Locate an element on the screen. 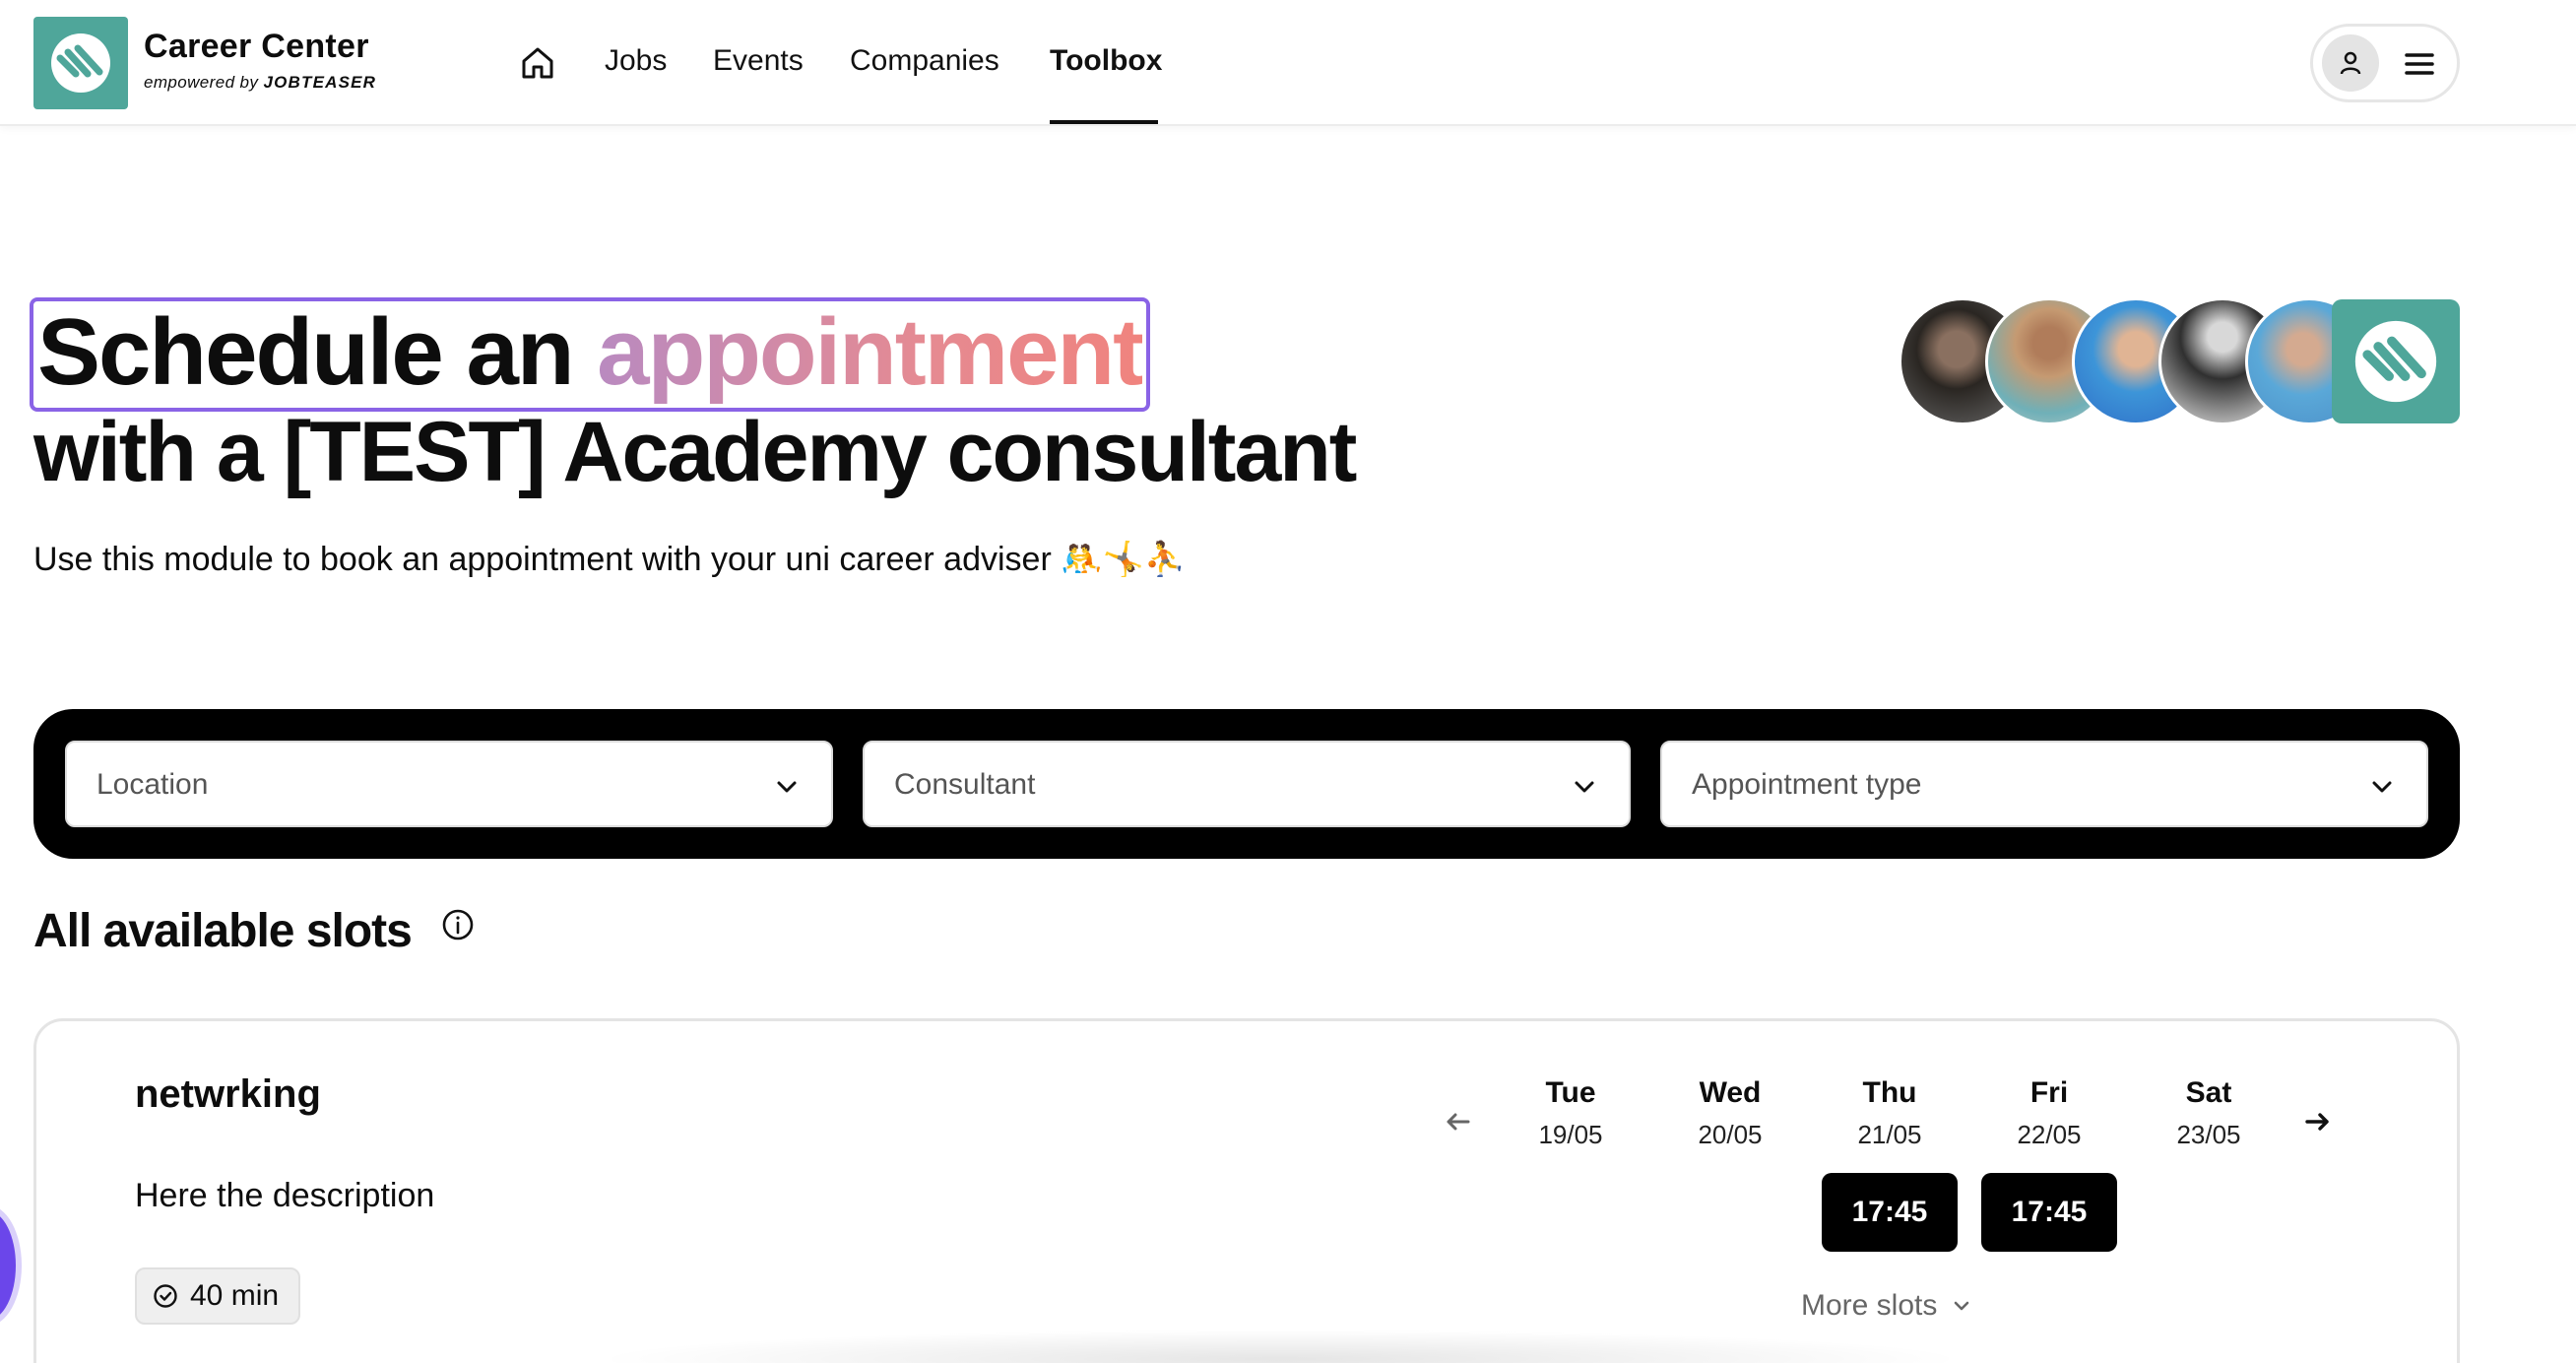 The height and width of the screenshot is (1363, 2576). day-column-wed: Wed 20/05 is located at coordinates (1730, 1113).